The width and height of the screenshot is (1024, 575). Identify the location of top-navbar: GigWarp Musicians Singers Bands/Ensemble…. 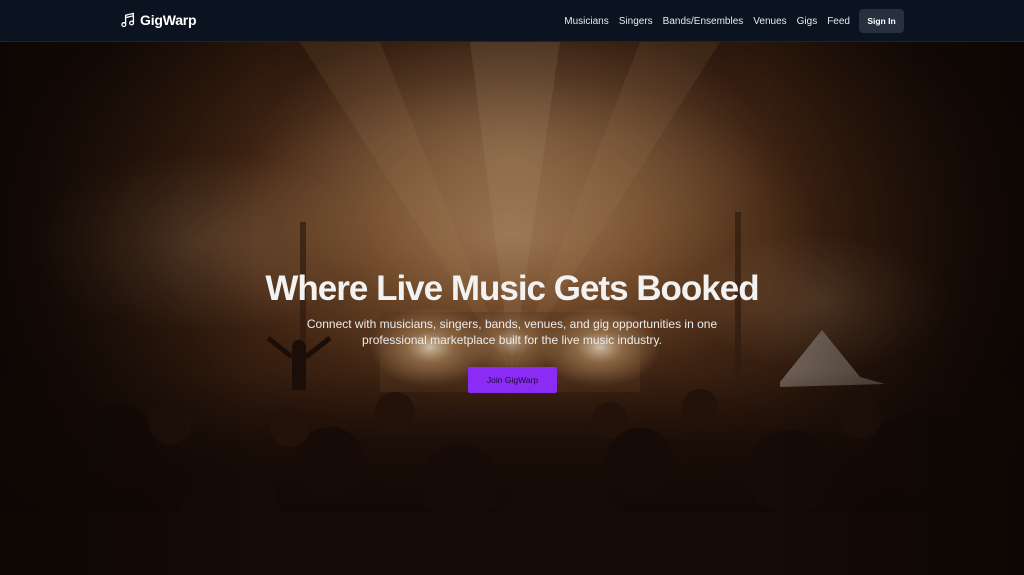
(512, 21).